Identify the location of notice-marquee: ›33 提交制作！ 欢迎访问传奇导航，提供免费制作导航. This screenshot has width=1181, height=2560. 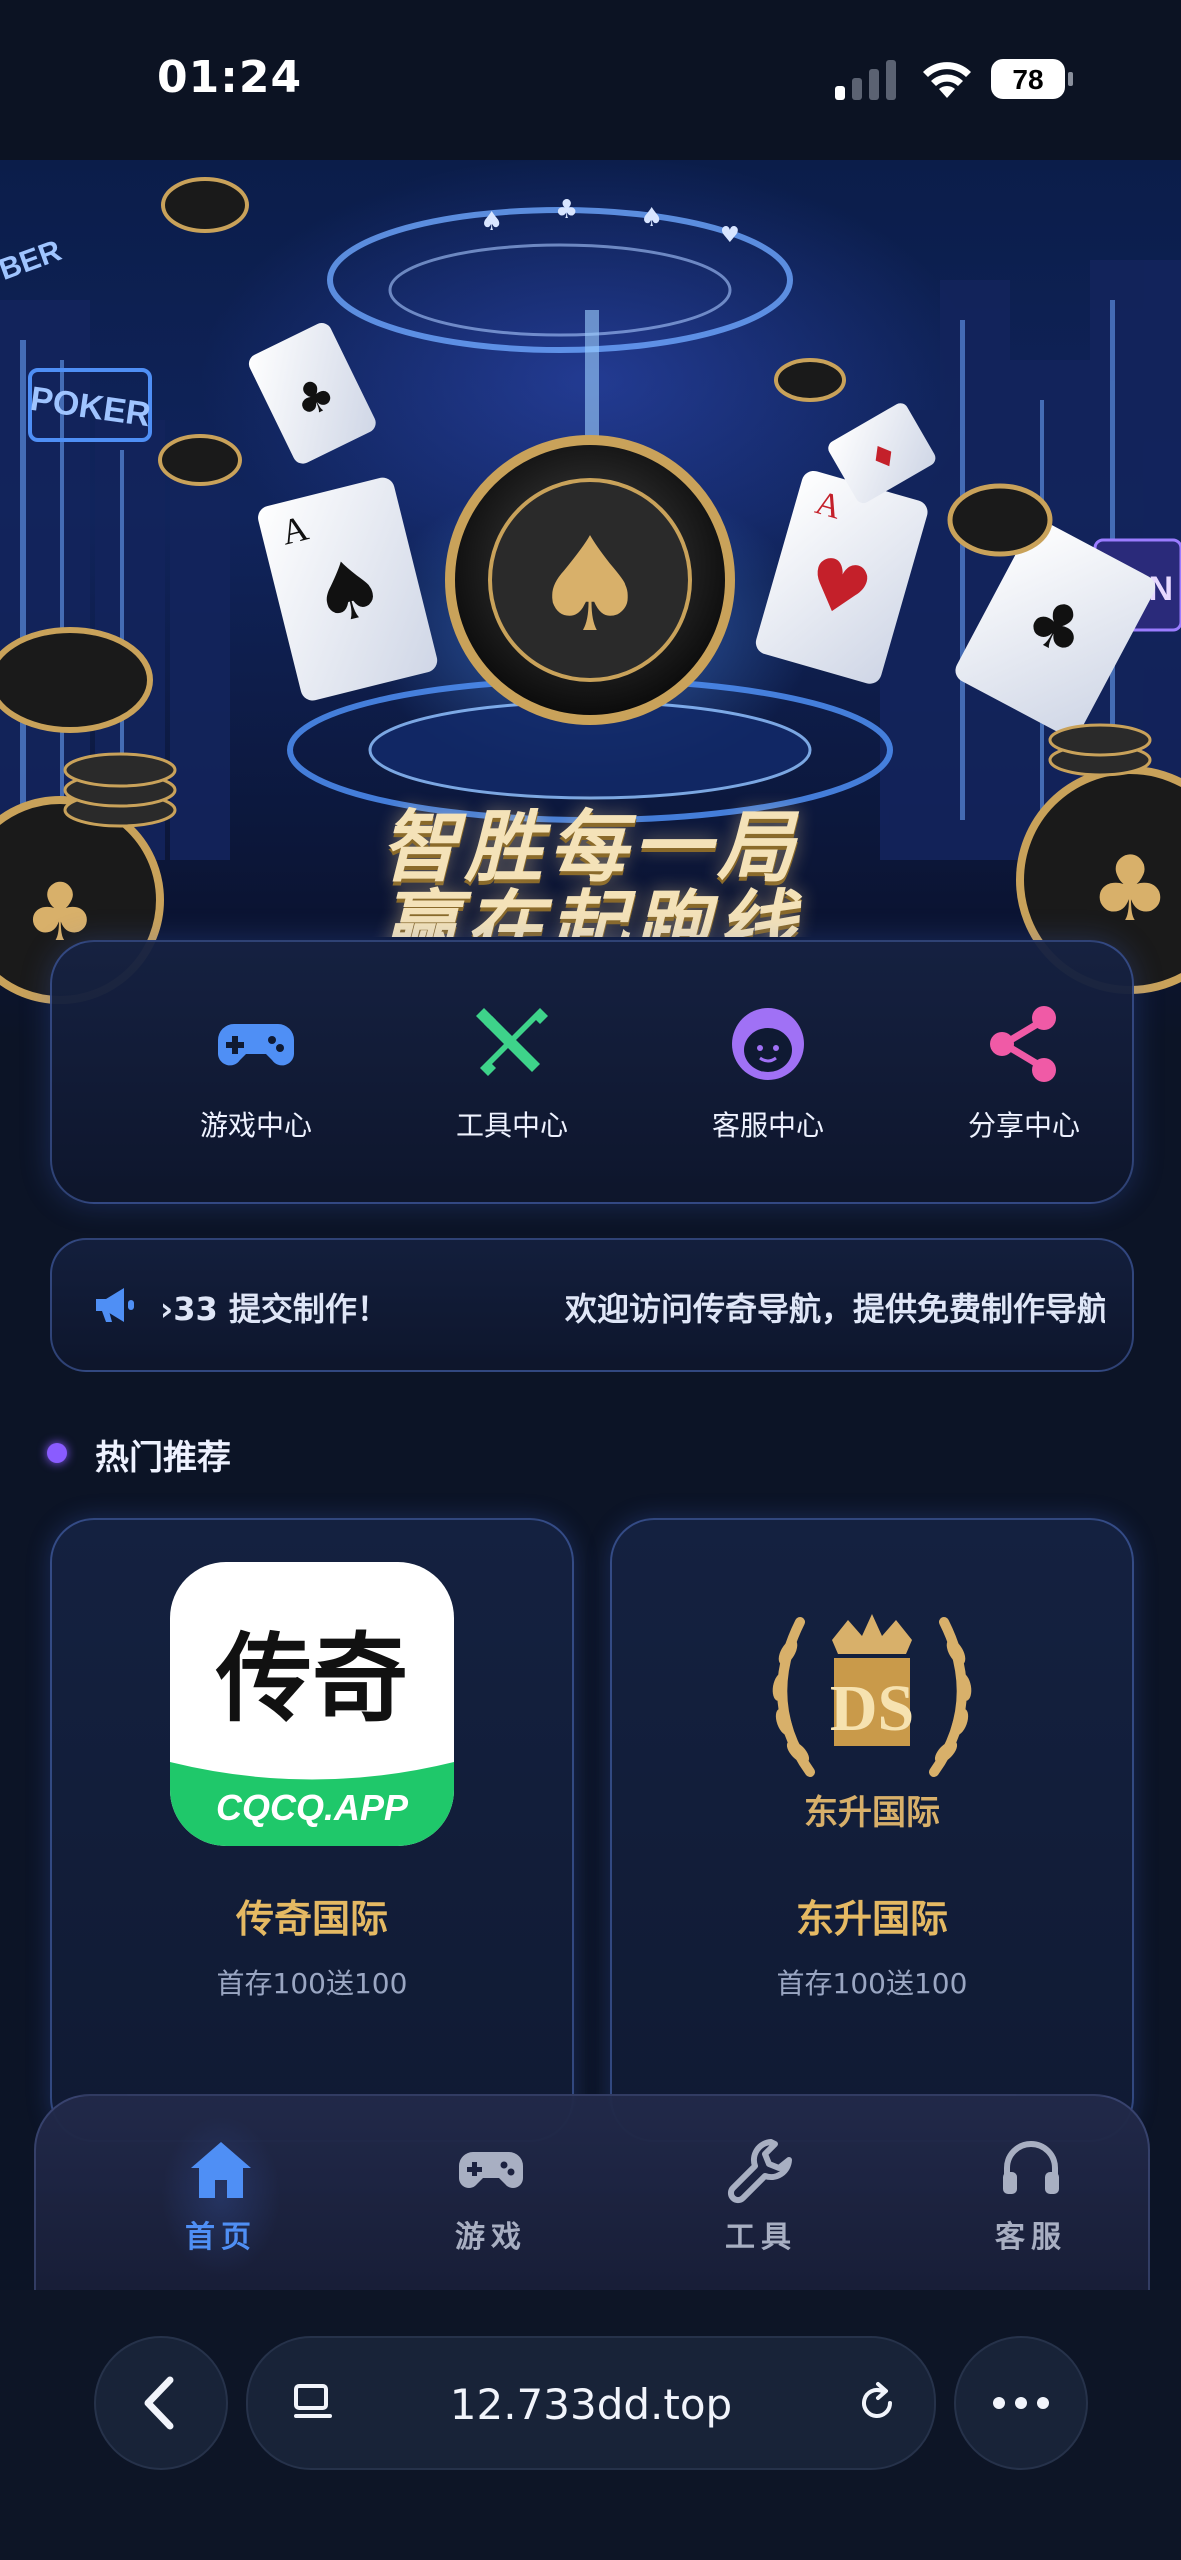
(592, 1305).